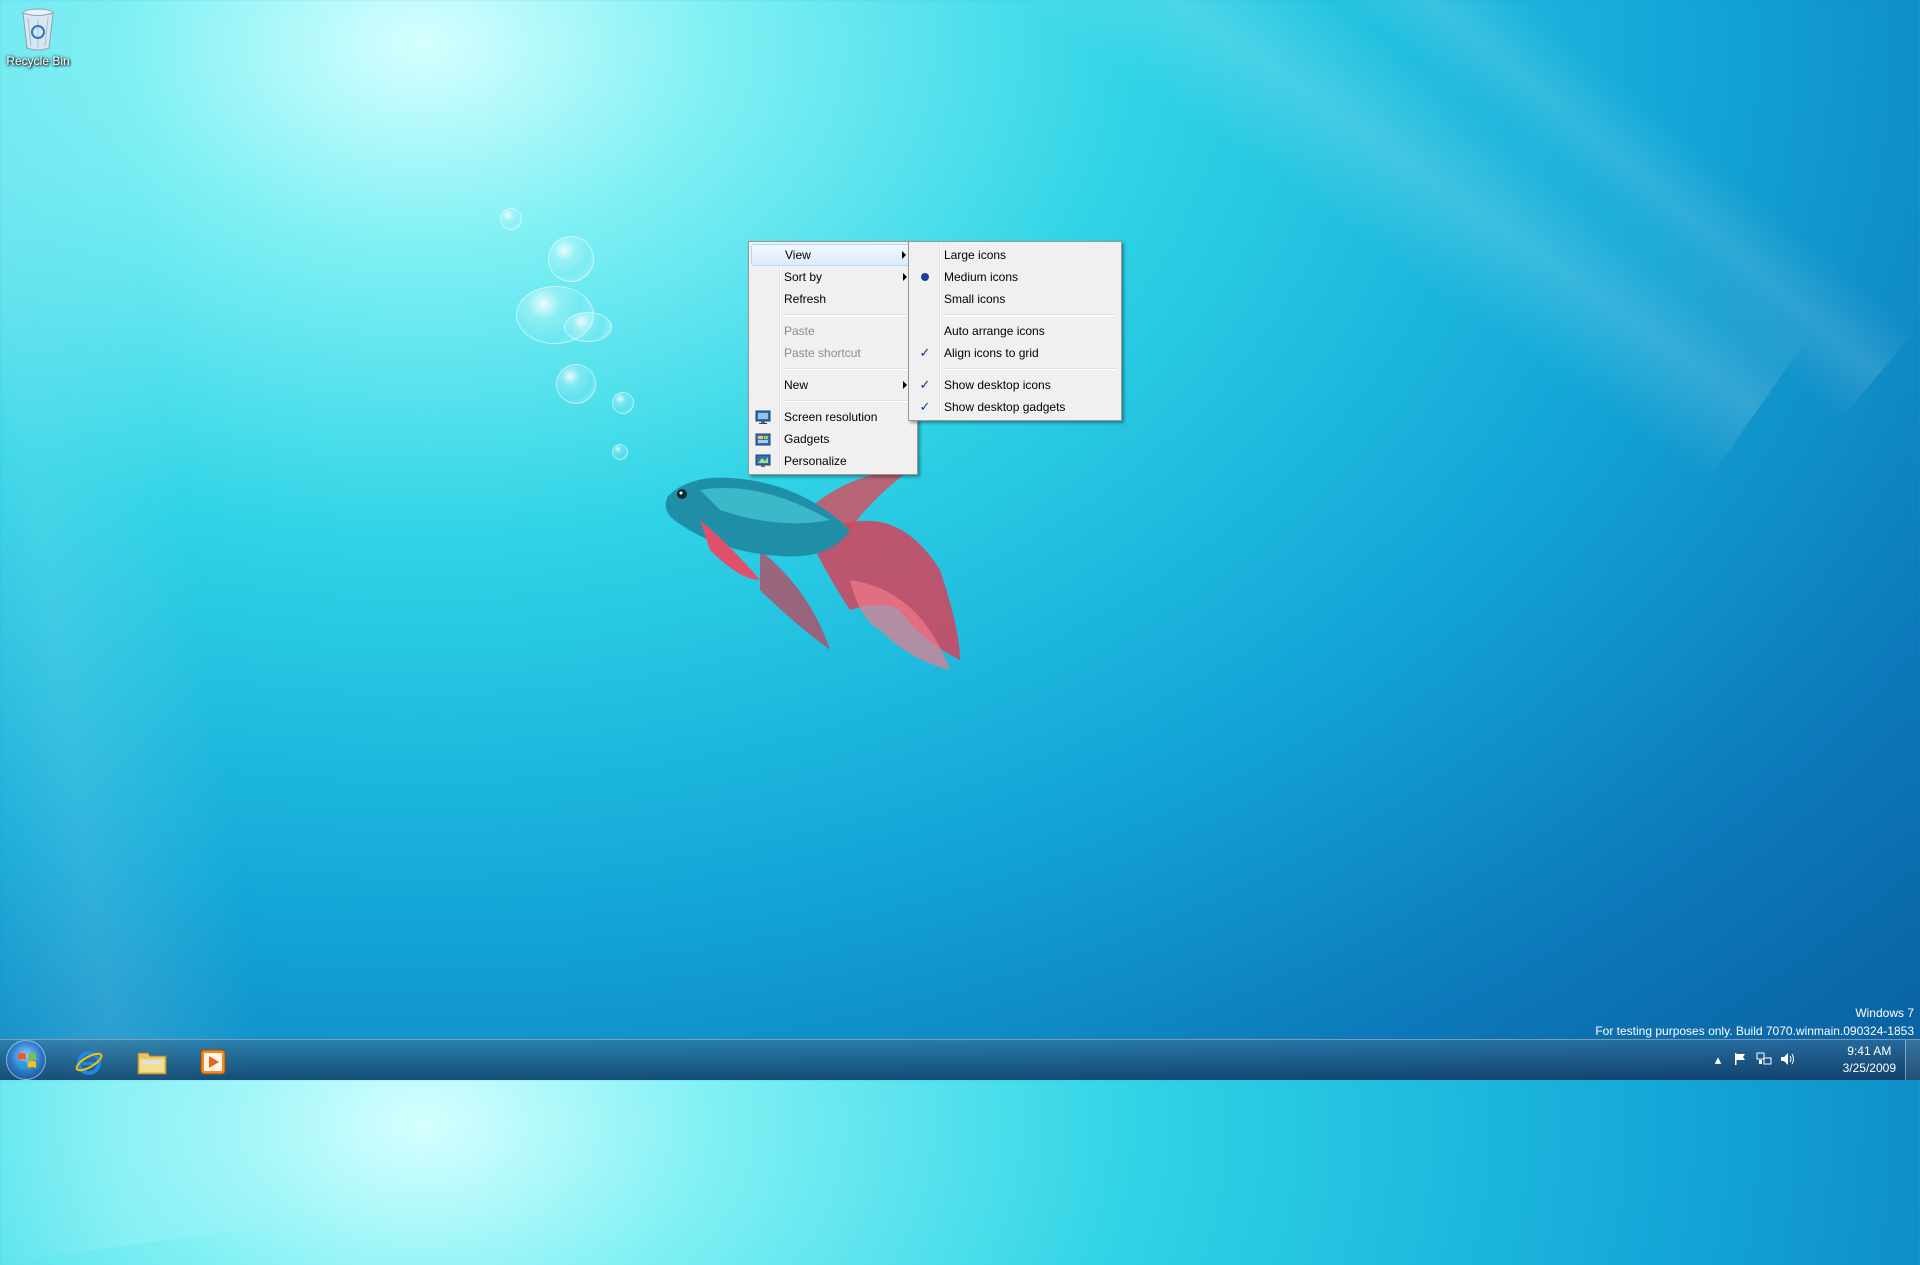 This screenshot has width=1920, height=1265. What do you see at coordinates (997, 385) in the screenshot?
I see `menu-item-label: Show desktop icons` at bounding box center [997, 385].